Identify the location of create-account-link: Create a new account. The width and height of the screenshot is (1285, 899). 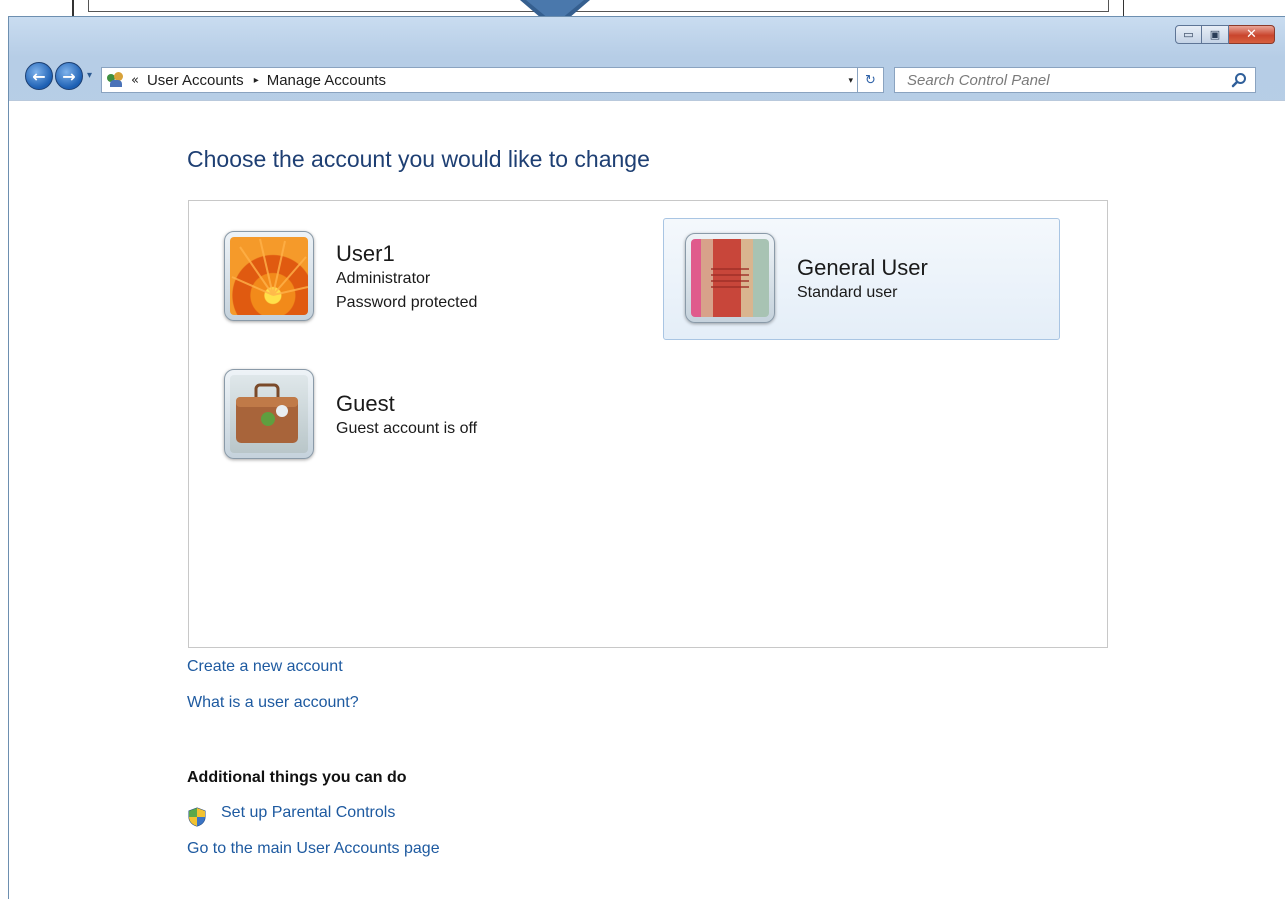
(265, 667).